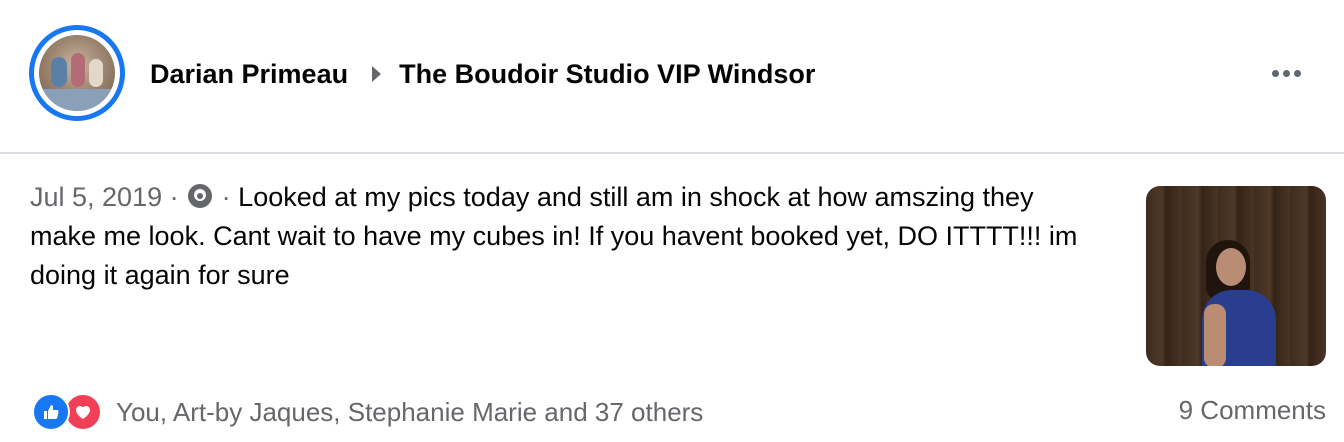 This screenshot has width=1344, height=442. I want to click on more-options-button, so click(1286, 73).